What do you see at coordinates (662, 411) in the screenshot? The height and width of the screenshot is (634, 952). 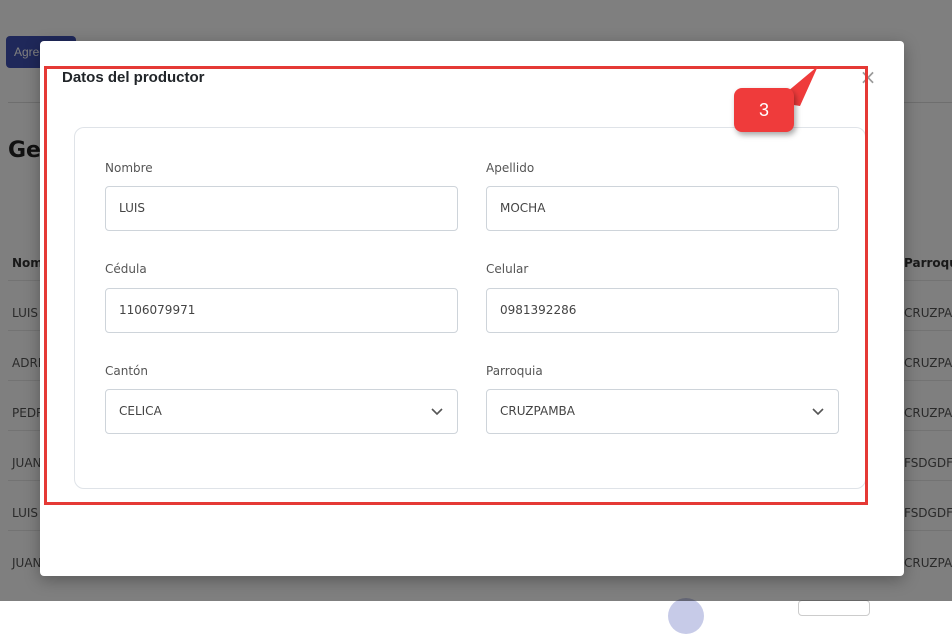 I see `parroquia-select: CRUZPAMBA` at bounding box center [662, 411].